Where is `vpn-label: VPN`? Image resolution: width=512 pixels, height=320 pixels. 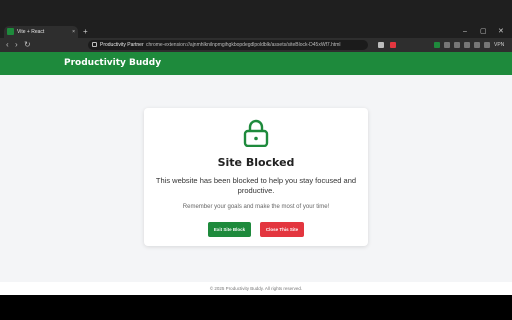
vpn-label: VPN is located at coordinates (499, 45).